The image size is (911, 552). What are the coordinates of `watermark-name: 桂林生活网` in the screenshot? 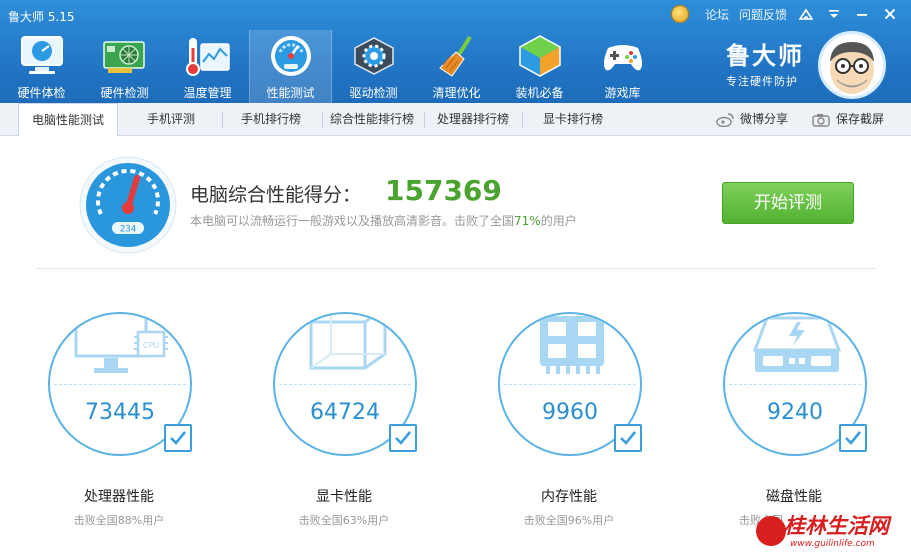 It's located at (836, 525).